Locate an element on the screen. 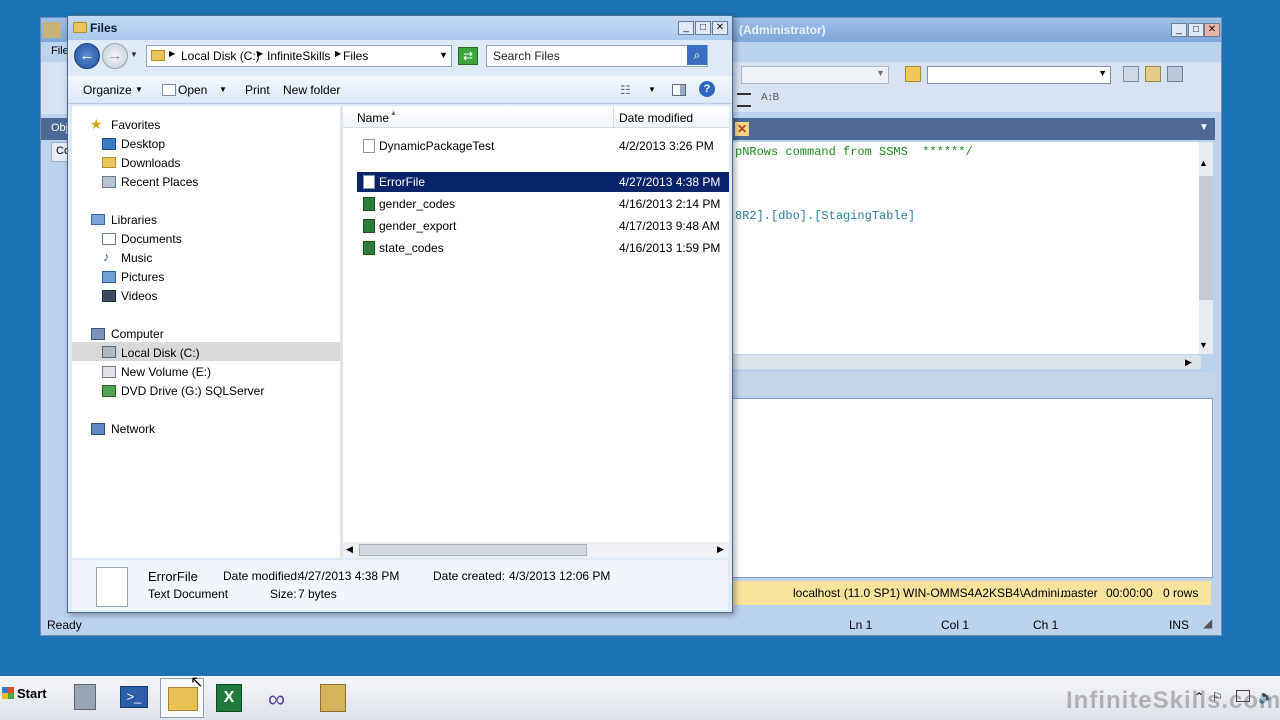 The image size is (1280, 720). hscroll-left-icon: ◀ is located at coordinates (349, 549).